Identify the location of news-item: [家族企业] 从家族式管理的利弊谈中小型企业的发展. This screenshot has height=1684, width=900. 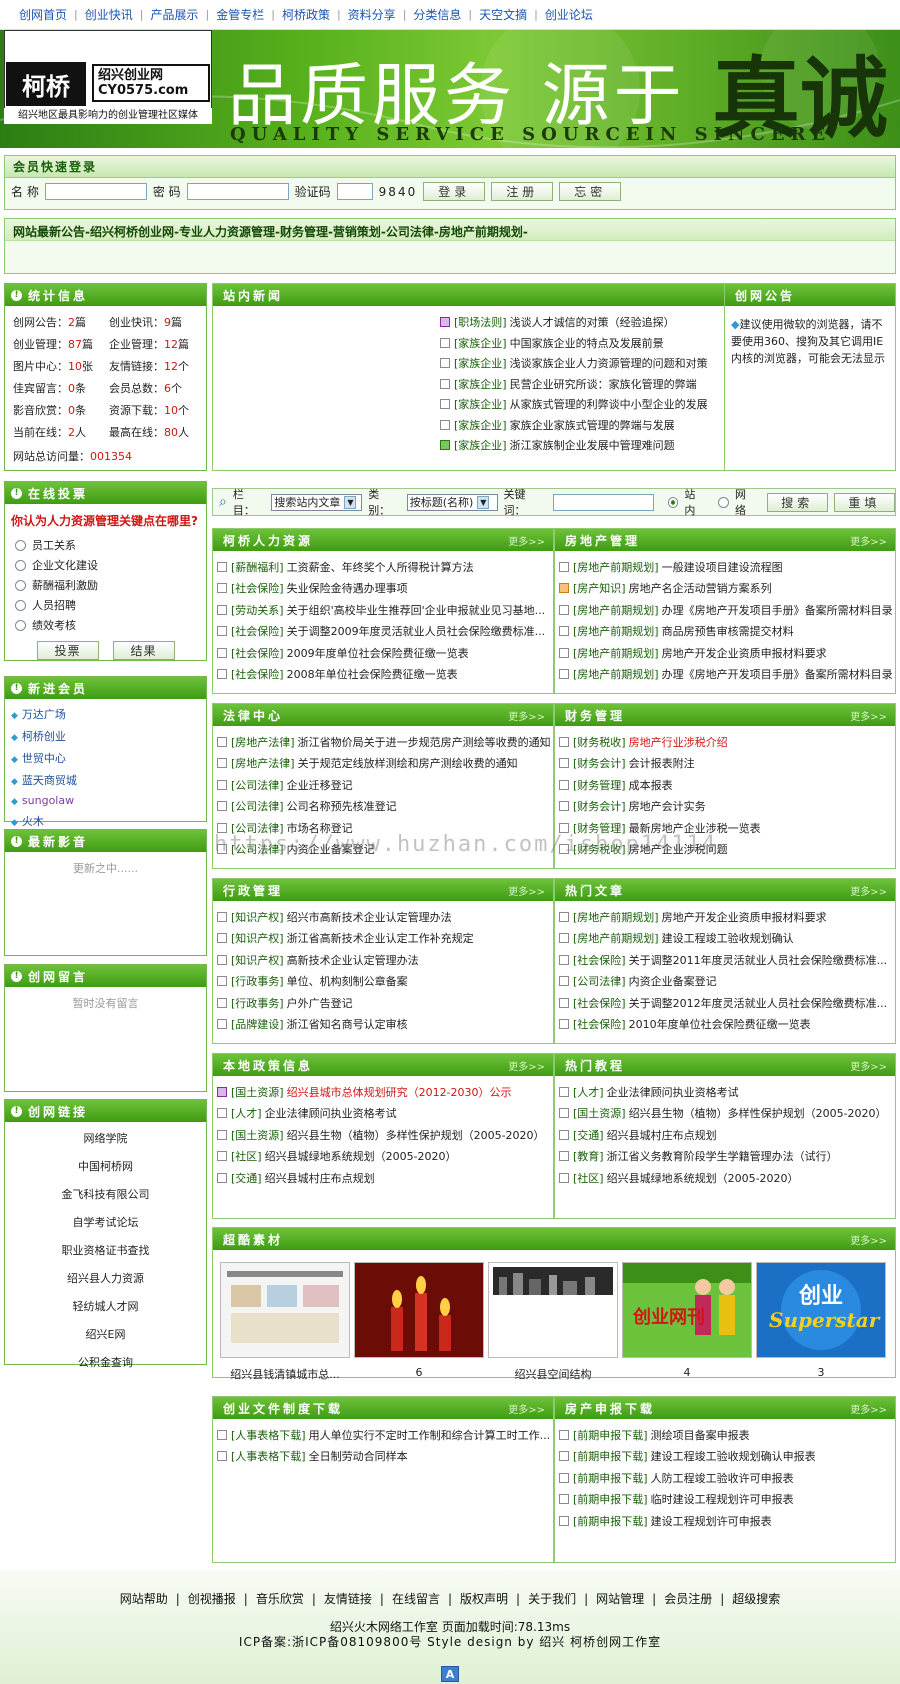
(585, 404).